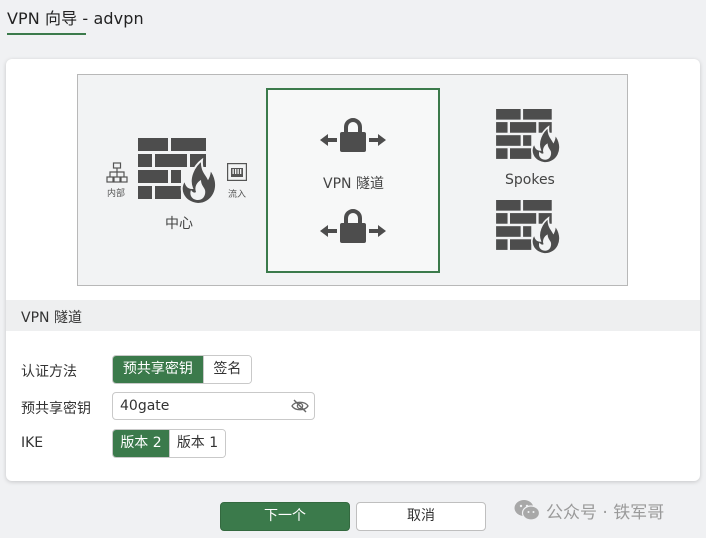 Image resolution: width=706 pixels, height=538 pixels. Describe the element at coordinates (46, 34) in the screenshot. I see `title-underline` at that location.